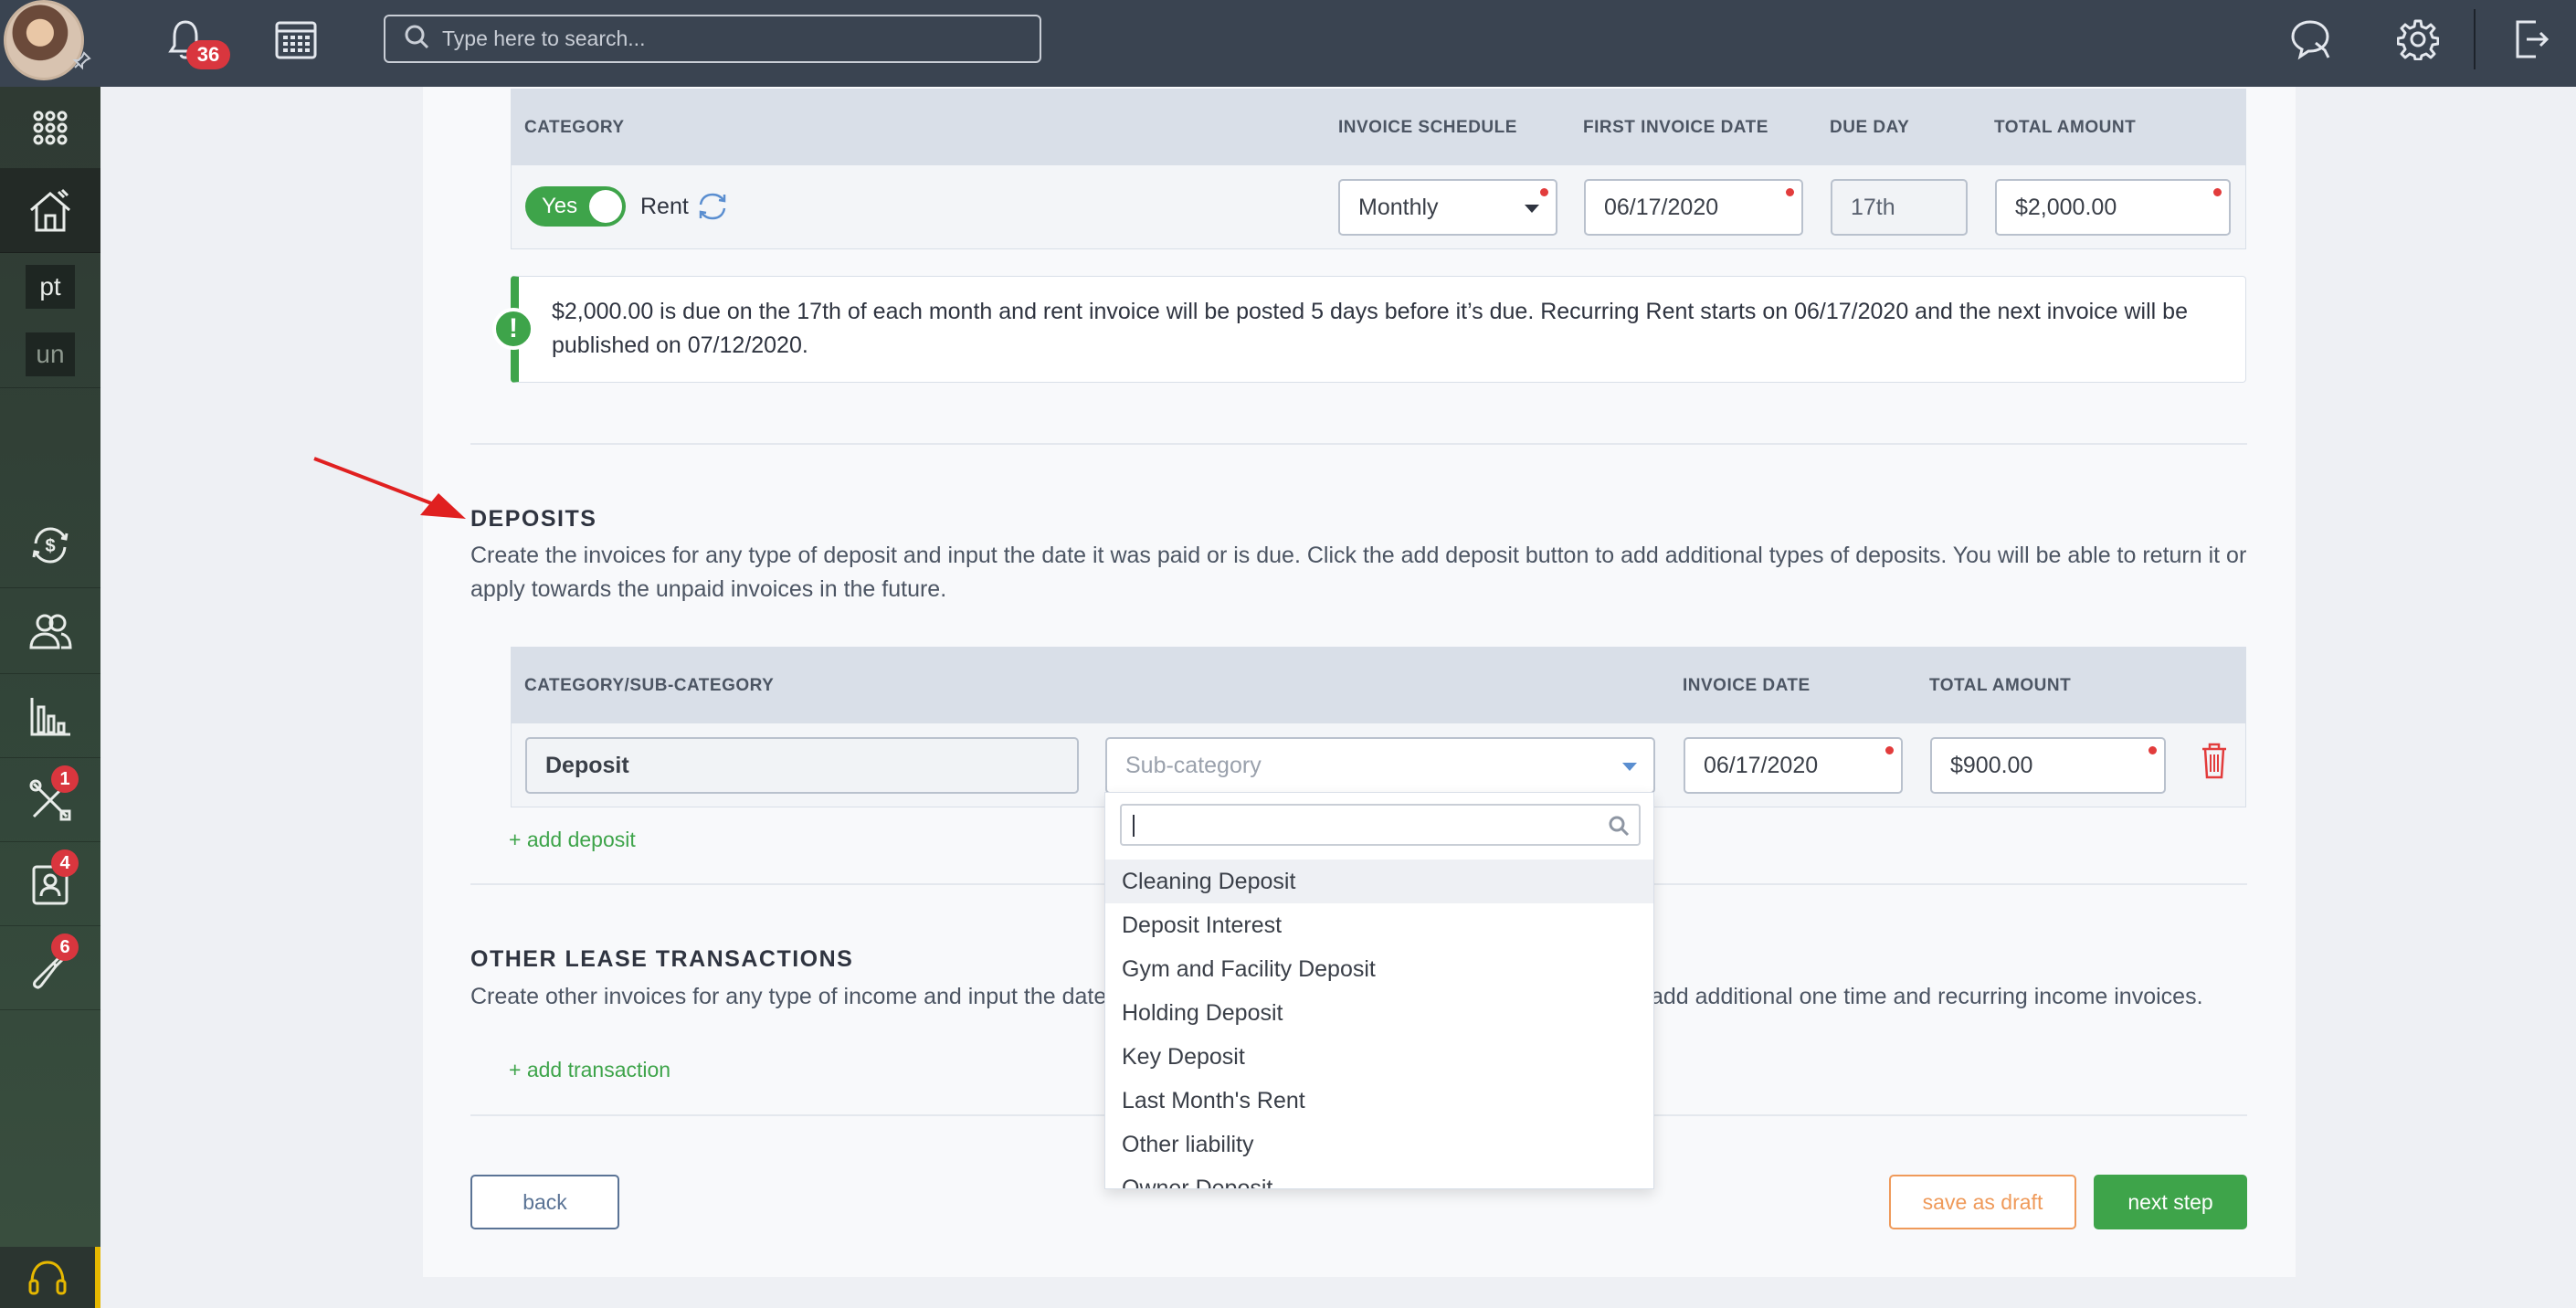  I want to click on maintenance-badge: 1, so click(65, 779).